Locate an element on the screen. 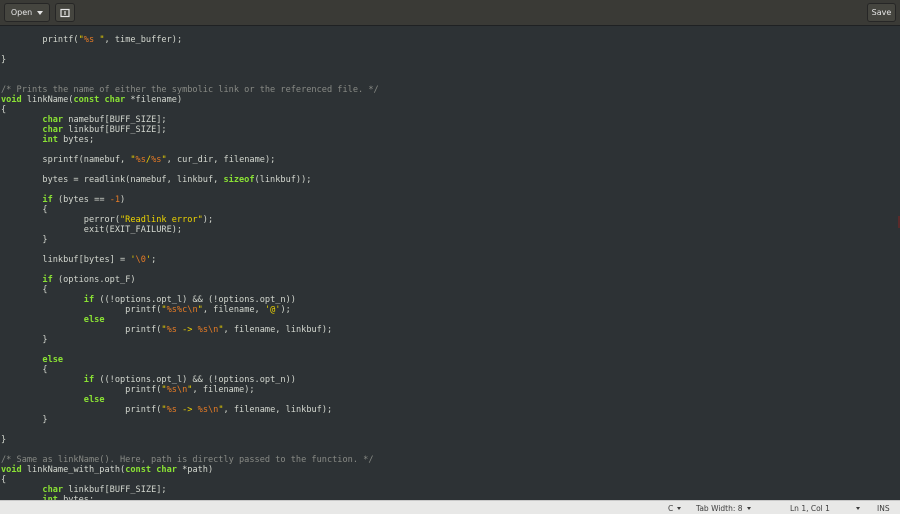 This screenshot has width=900, height=514. code-token: void is located at coordinates (11, 100).